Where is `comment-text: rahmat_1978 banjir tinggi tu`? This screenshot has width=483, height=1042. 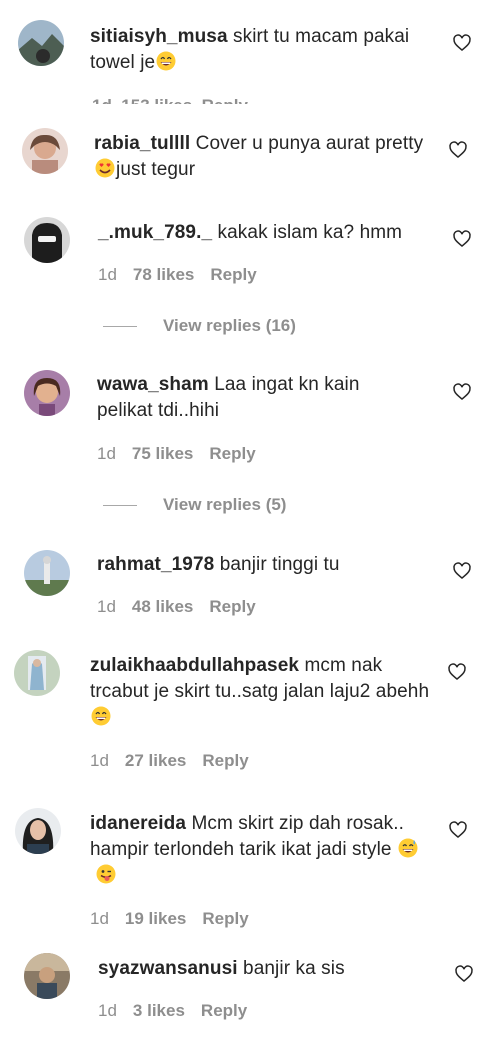
comment-text: rahmat_1978 banjir tinggi tu is located at coordinates (262, 565).